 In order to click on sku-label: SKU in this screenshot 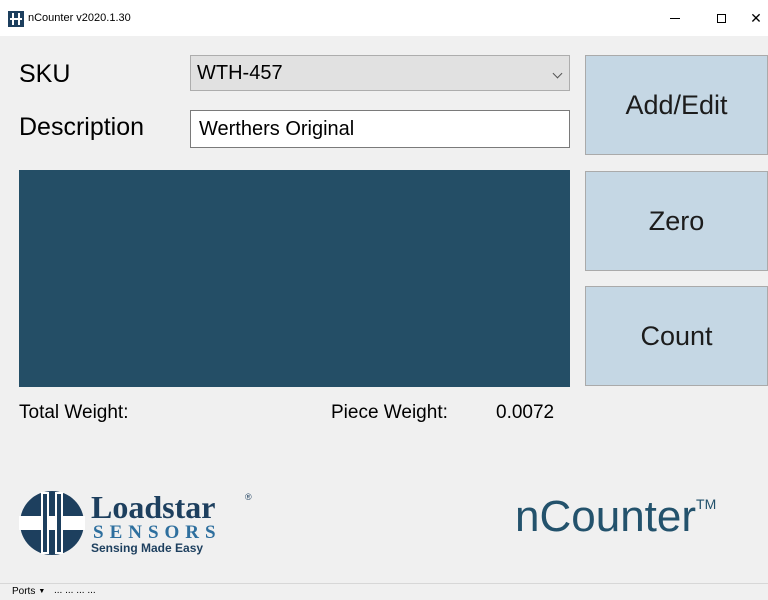, I will do `click(45, 74)`.